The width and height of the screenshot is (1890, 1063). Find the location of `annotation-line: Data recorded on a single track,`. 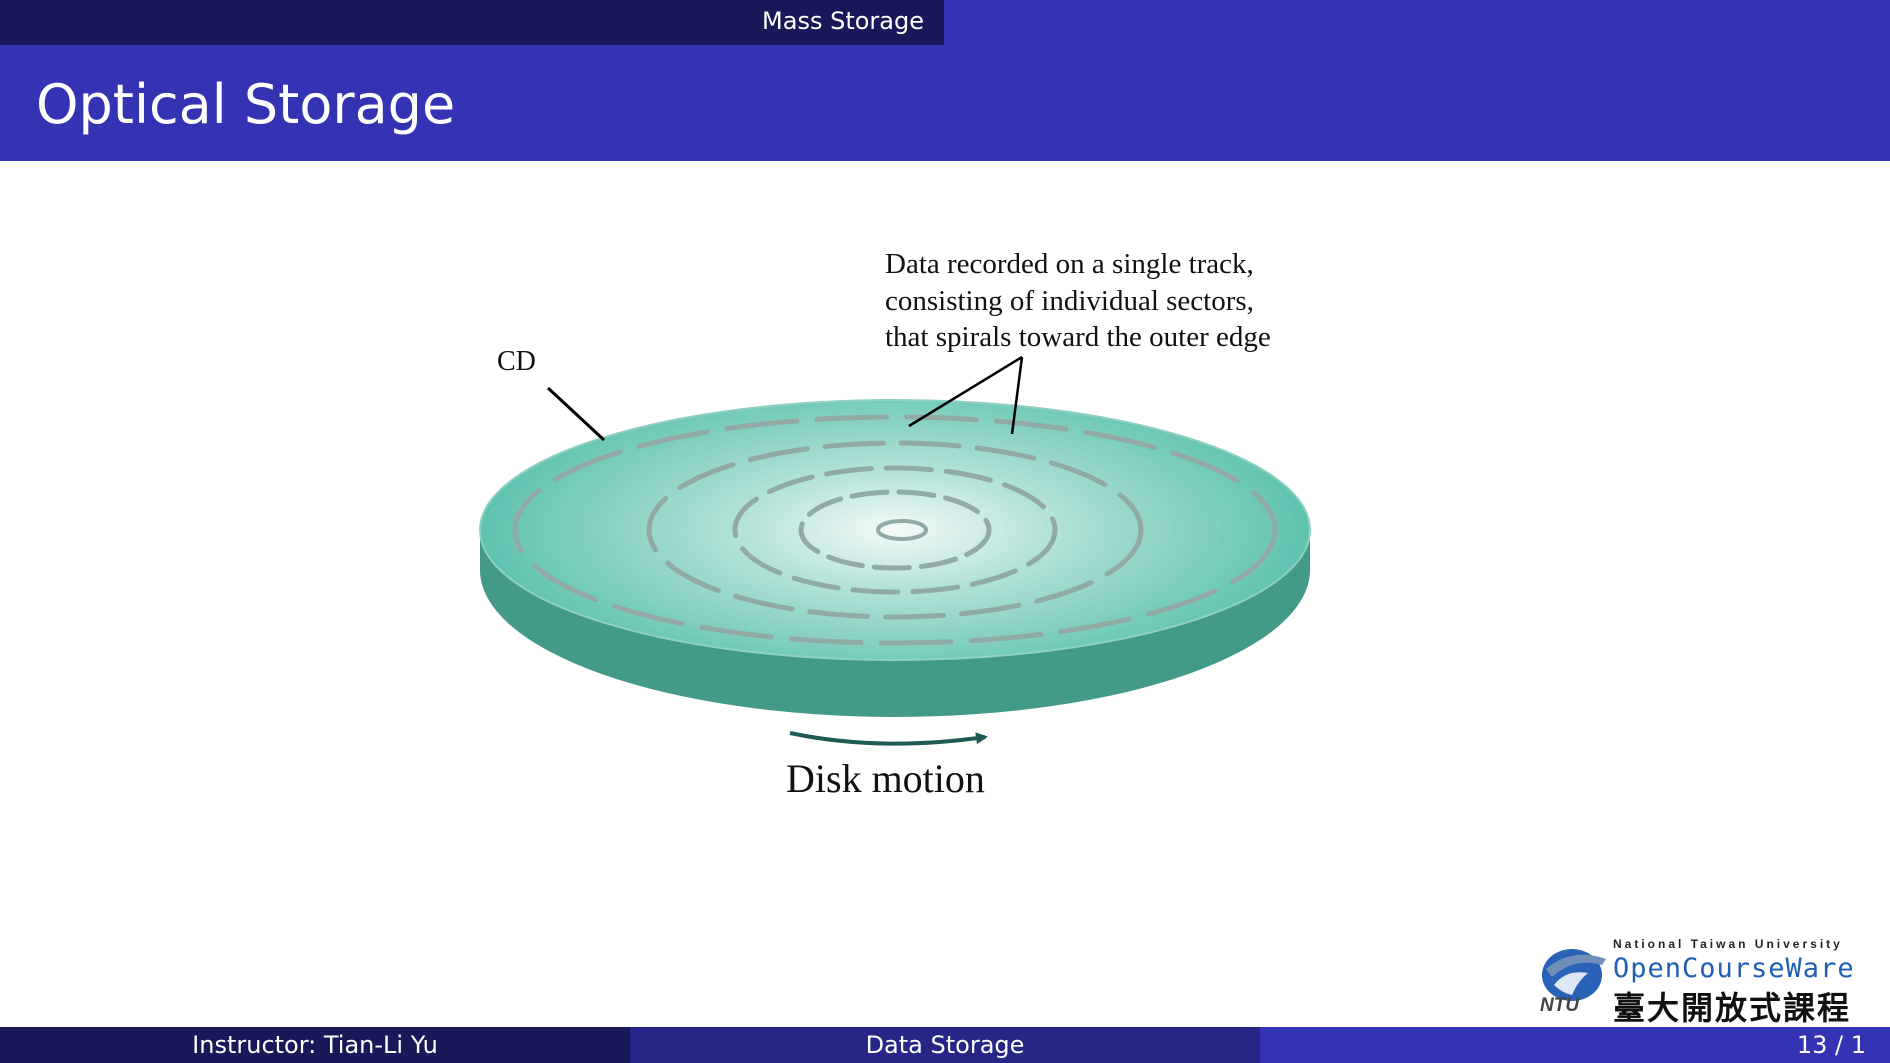

annotation-line: Data recorded on a single track, is located at coordinates (1069, 264).